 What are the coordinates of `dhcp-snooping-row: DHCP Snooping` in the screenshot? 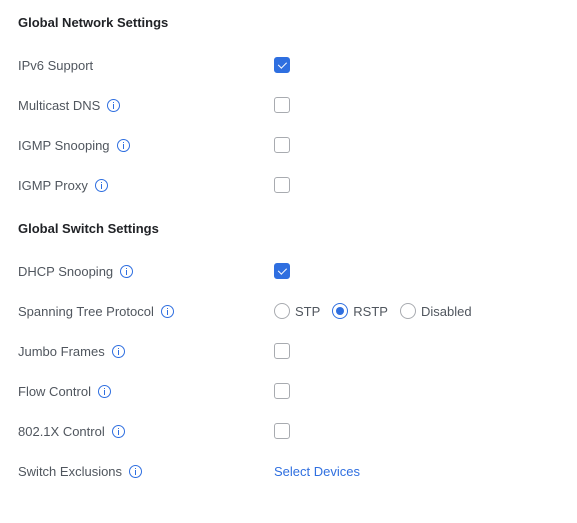 It's located at (288, 271).